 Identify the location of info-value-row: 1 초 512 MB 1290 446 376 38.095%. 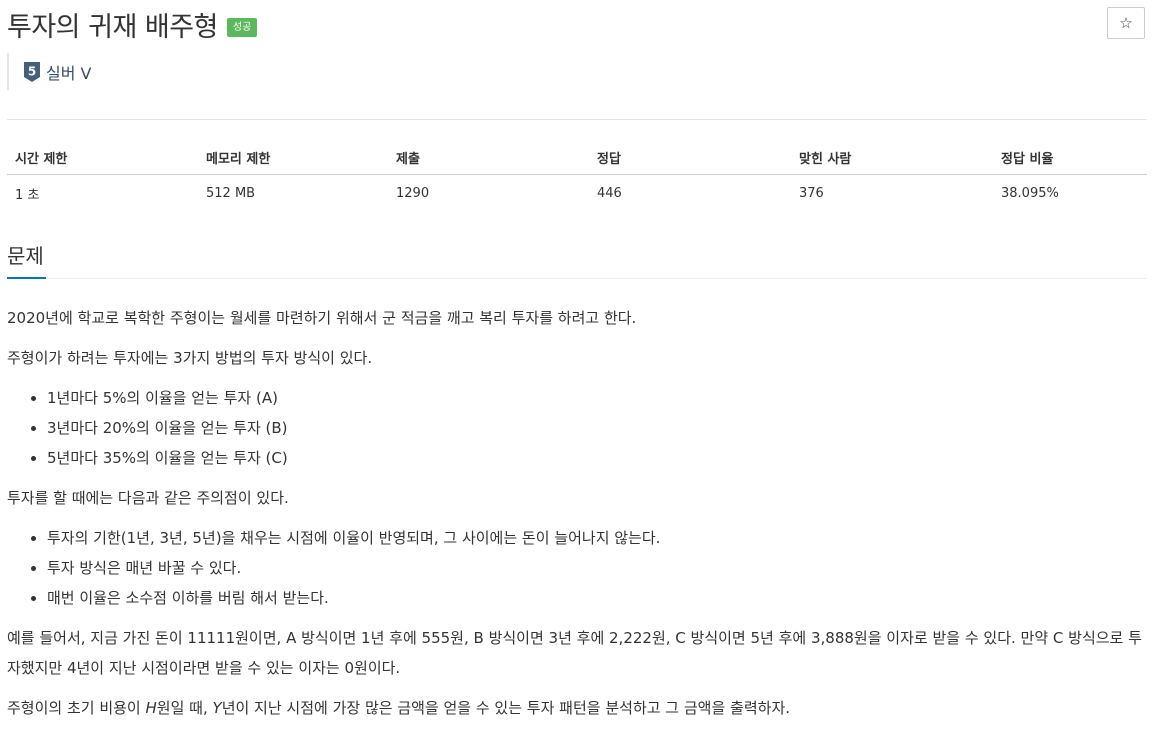
(577, 193).